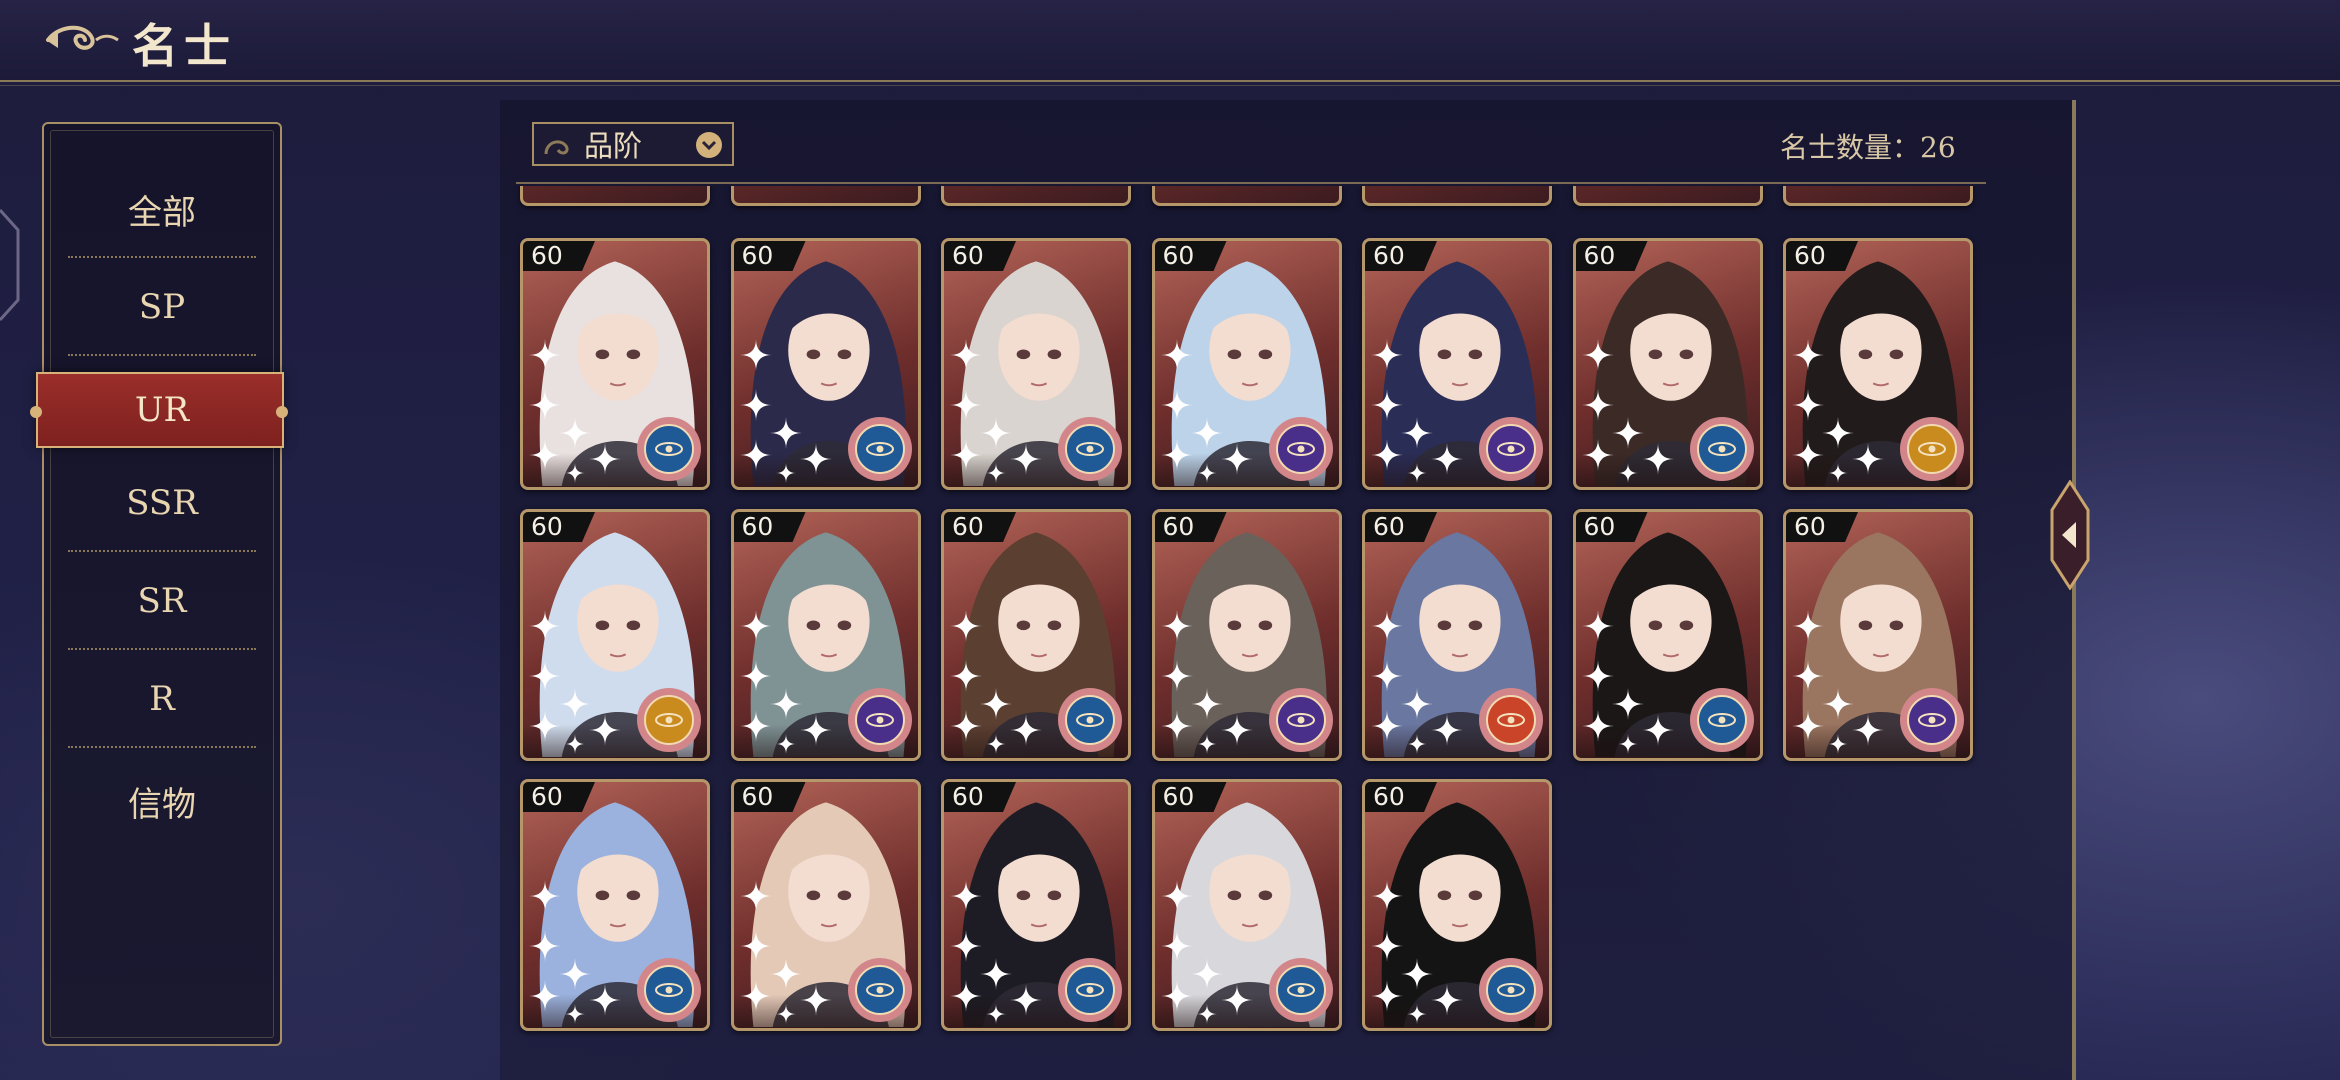 The height and width of the screenshot is (1080, 2340). I want to click on category-token: 信物, so click(162, 801).